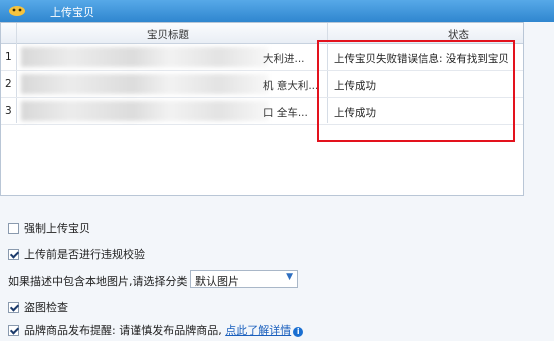 This screenshot has height=341, width=554. I want to click on violation-check-label: 上传前是否进行违规校验, so click(84, 254).